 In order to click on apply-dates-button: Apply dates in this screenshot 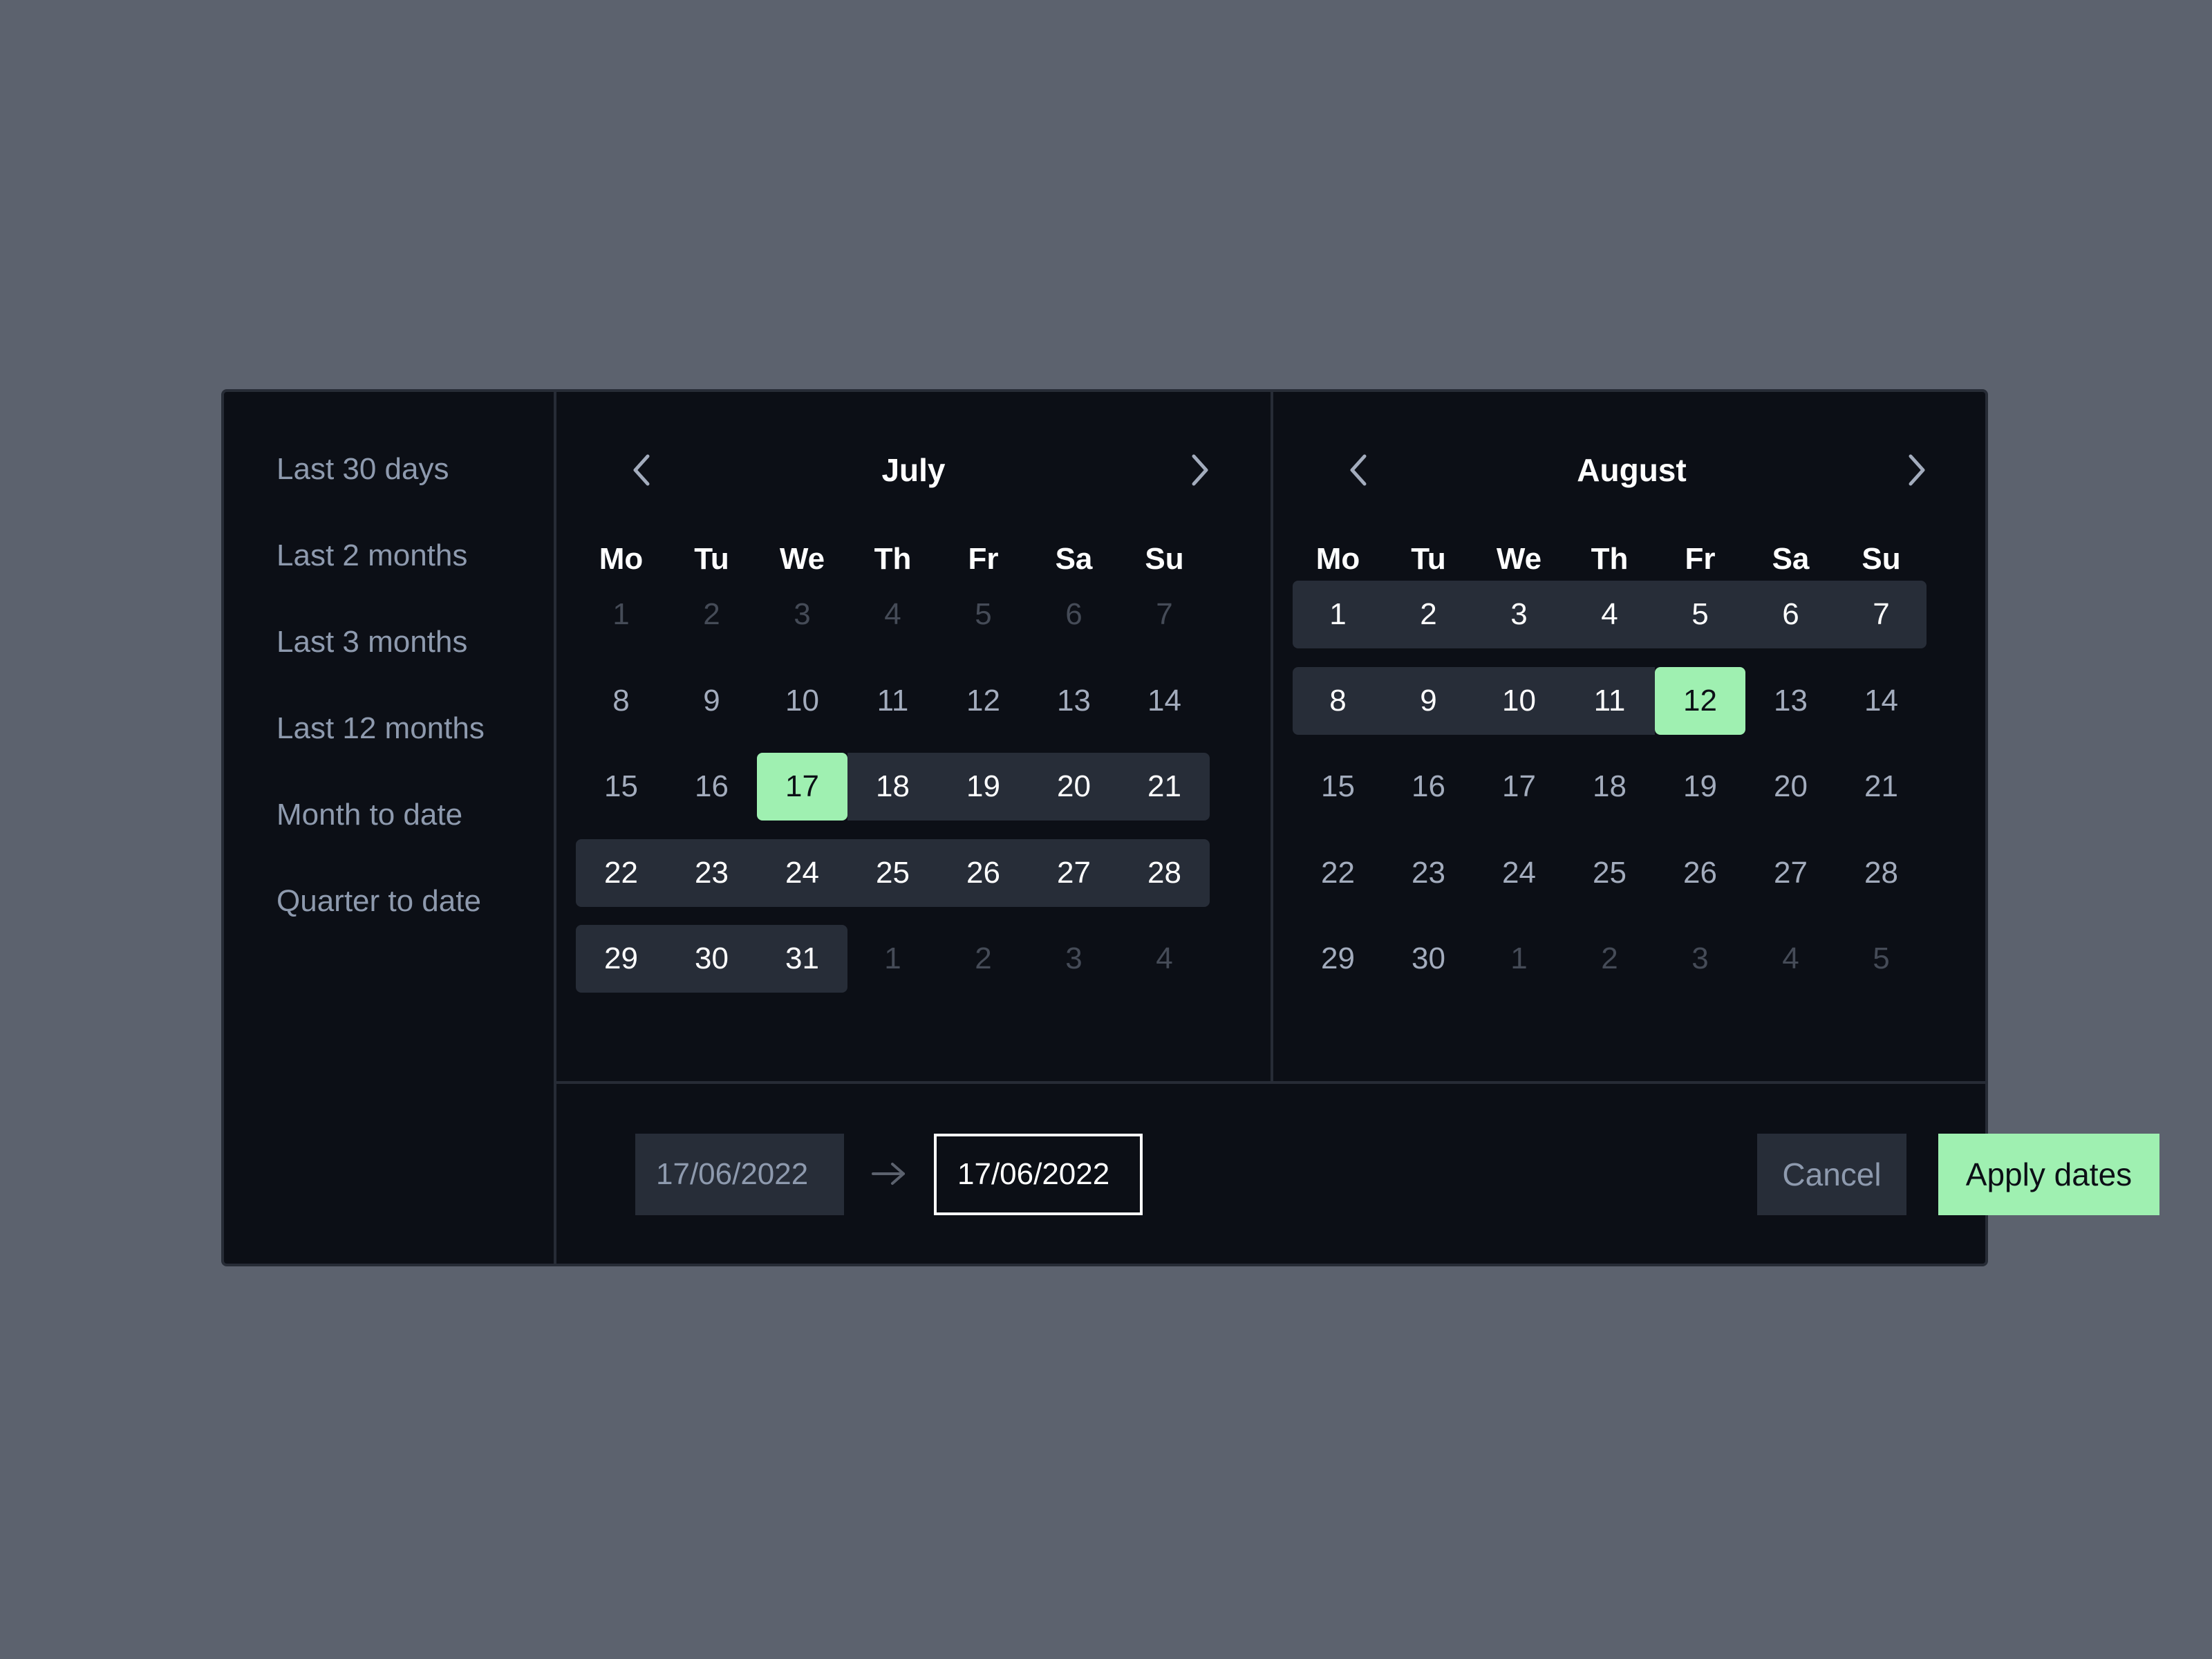, I will do `click(2048, 1174)`.